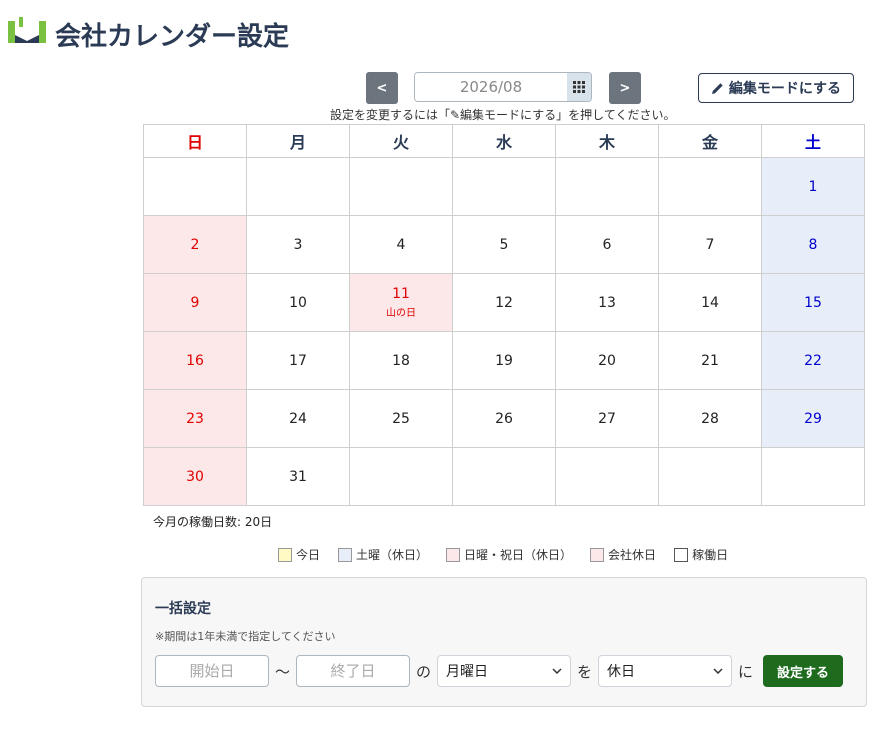 Image resolution: width=895 pixels, height=739 pixels. Describe the element at coordinates (401, 294) in the screenshot. I see `day-number: 11` at that location.